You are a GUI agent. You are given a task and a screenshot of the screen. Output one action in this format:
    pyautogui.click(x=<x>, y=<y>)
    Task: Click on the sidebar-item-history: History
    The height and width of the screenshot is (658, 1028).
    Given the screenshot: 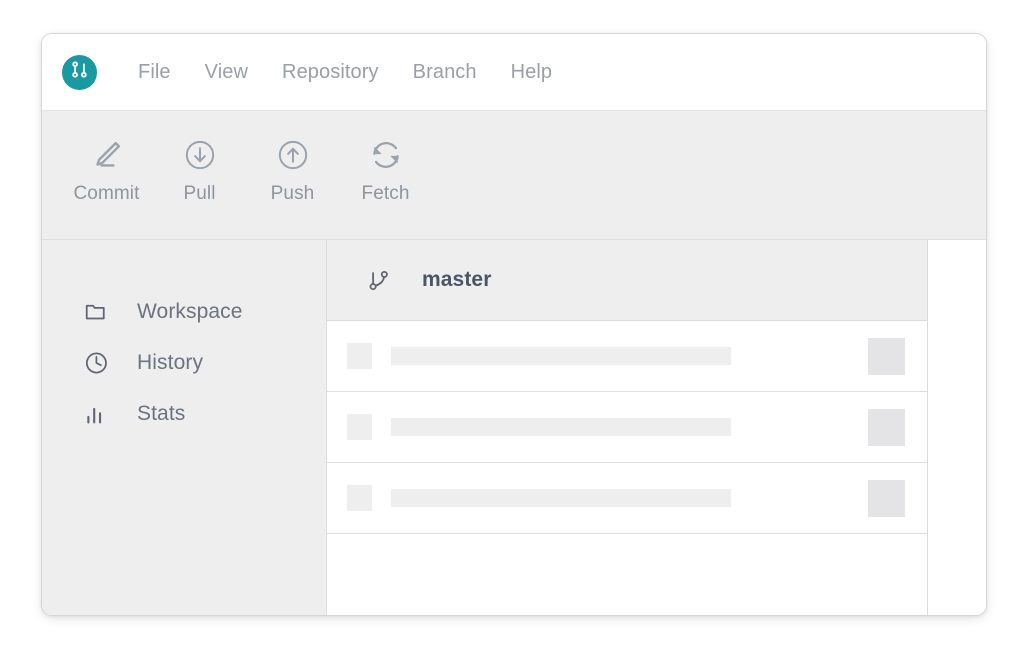 What is the action you would take?
    pyautogui.click(x=184, y=362)
    